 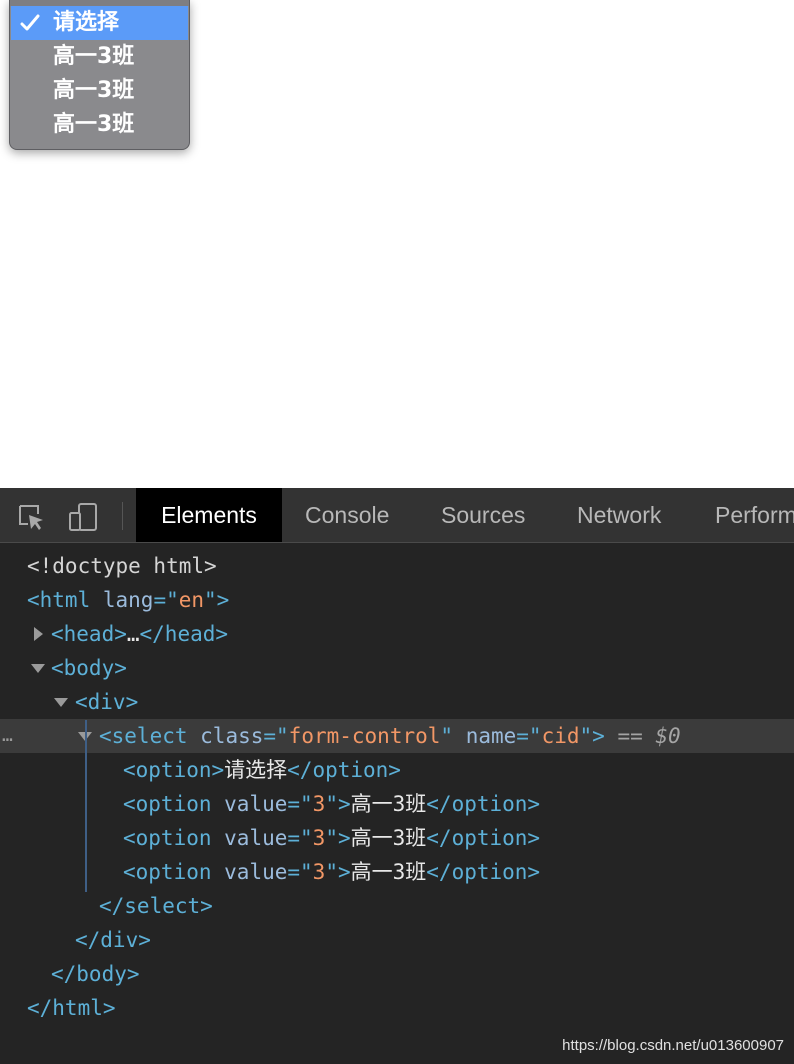 What do you see at coordinates (107, 702) in the screenshot?
I see `div-open-tag: <div>` at bounding box center [107, 702].